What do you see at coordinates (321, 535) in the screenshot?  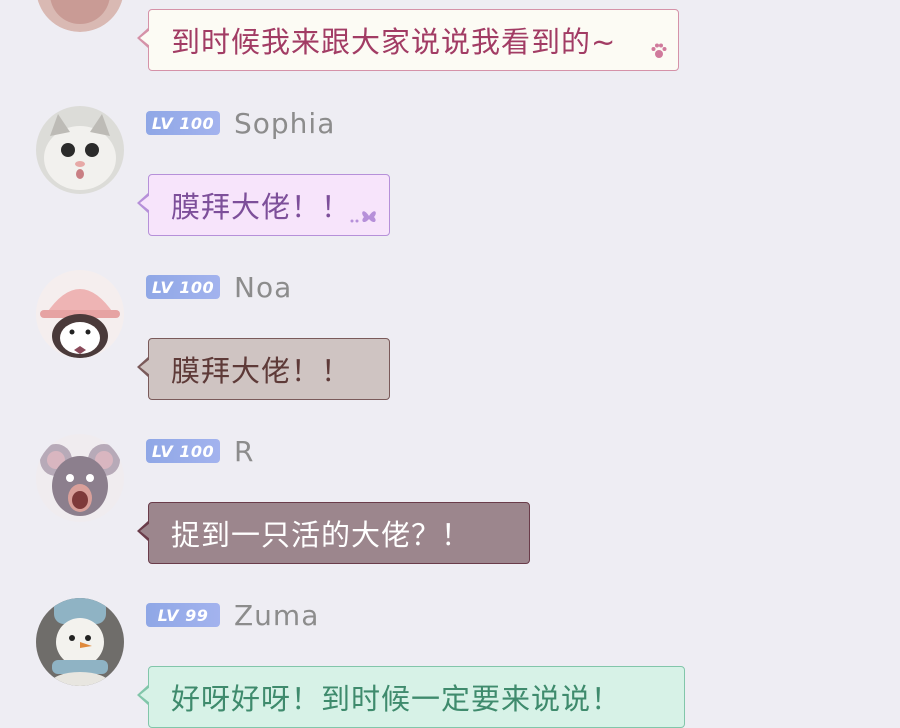 I see `message-text: 捉到一只活的大佬？！` at bounding box center [321, 535].